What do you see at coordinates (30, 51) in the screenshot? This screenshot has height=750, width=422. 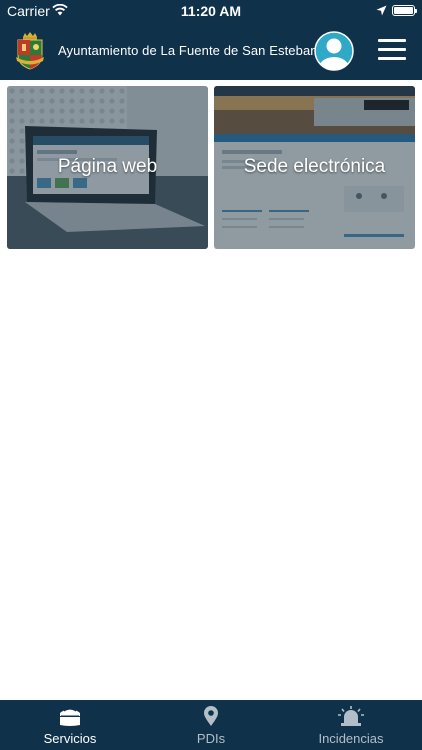 I see `crest-logo` at bounding box center [30, 51].